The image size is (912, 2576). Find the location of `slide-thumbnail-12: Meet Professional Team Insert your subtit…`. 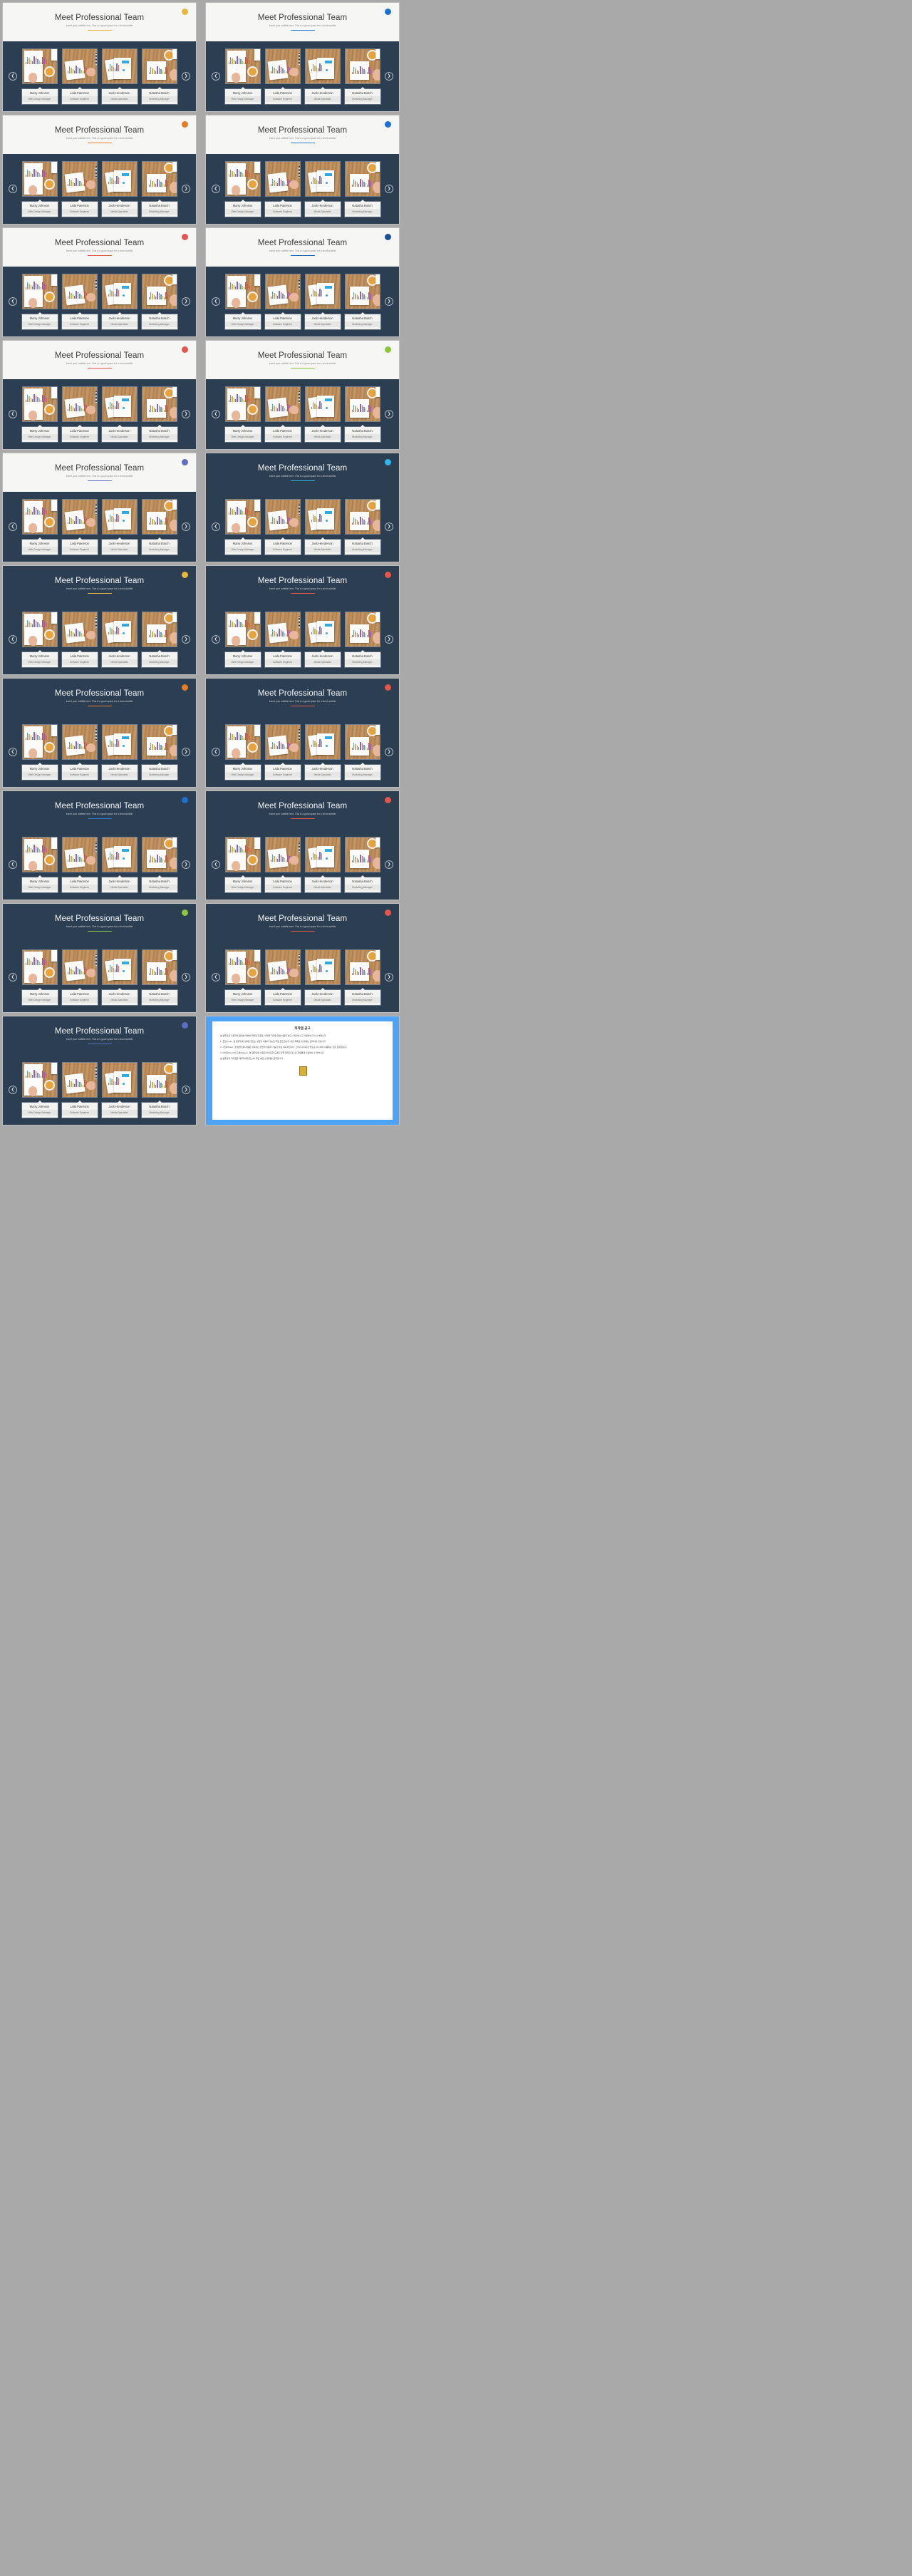

slide-thumbnail-12: Meet Professional Team Insert your subtit… is located at coordinates (302, 620).